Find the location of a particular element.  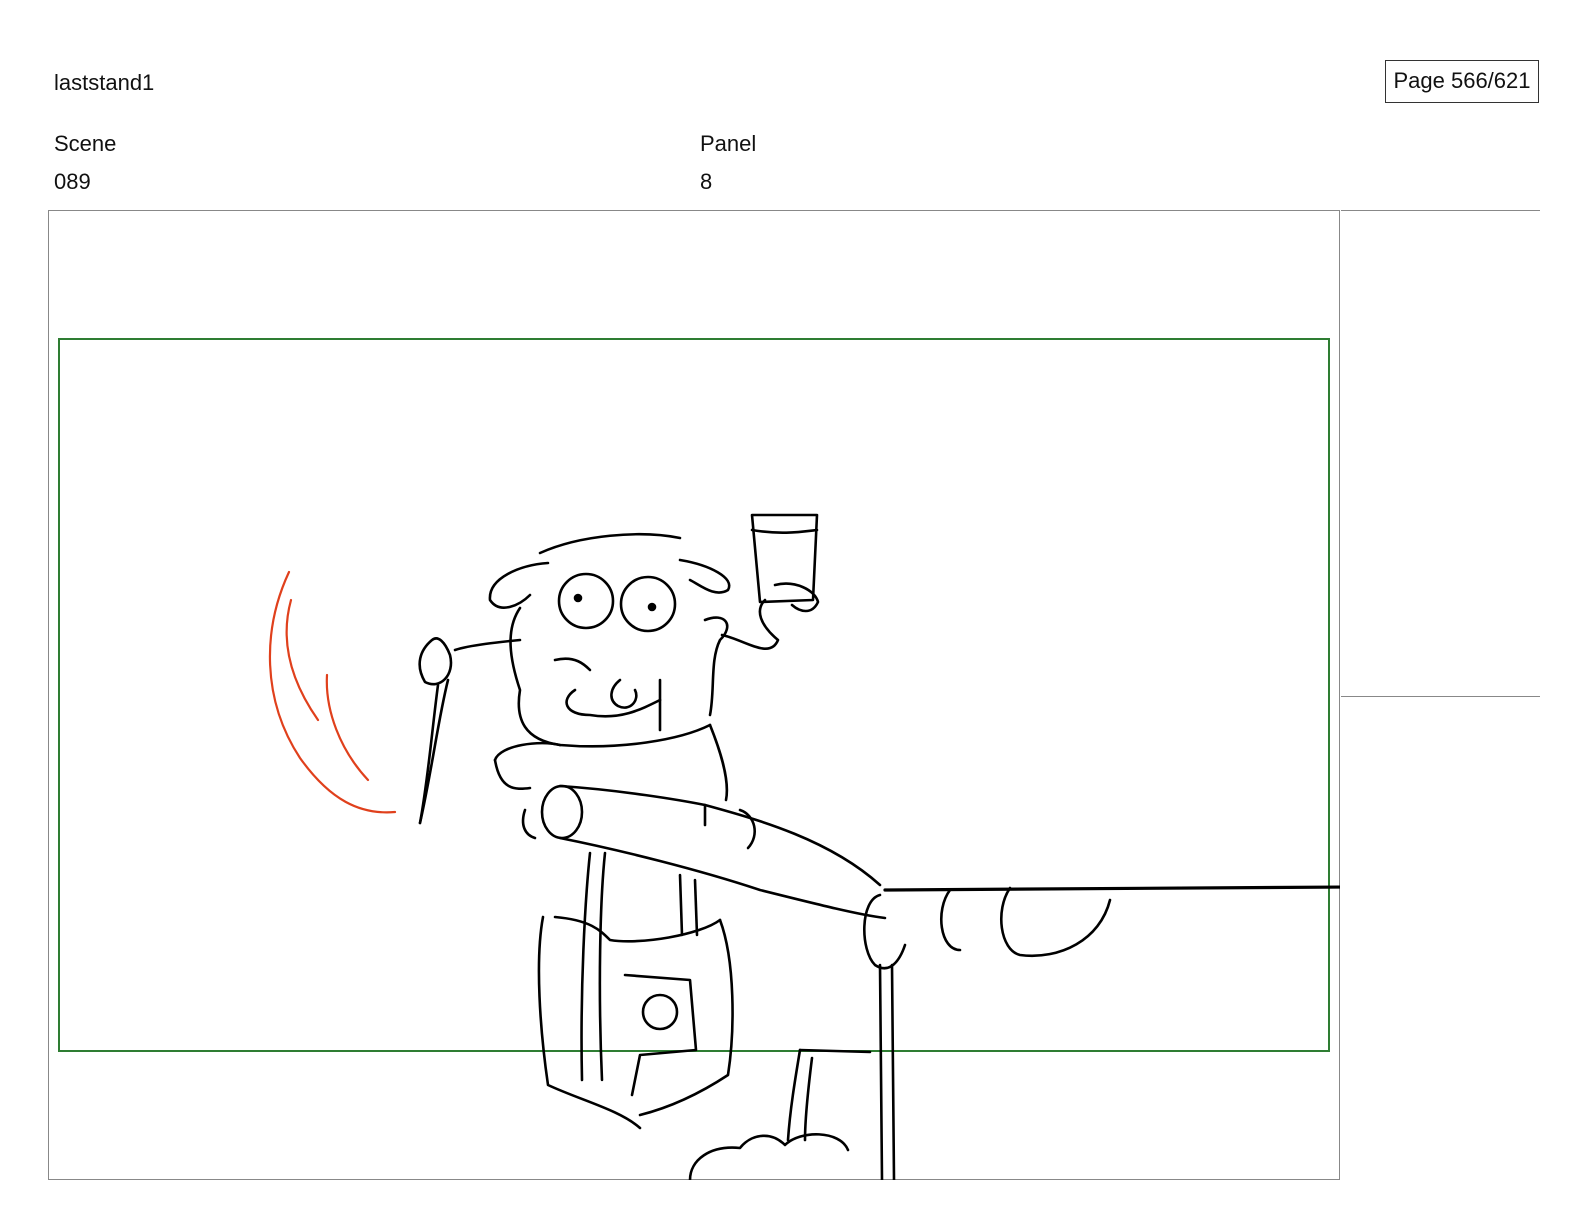

notes-divider-middle is located at coordinates (1440, 696).